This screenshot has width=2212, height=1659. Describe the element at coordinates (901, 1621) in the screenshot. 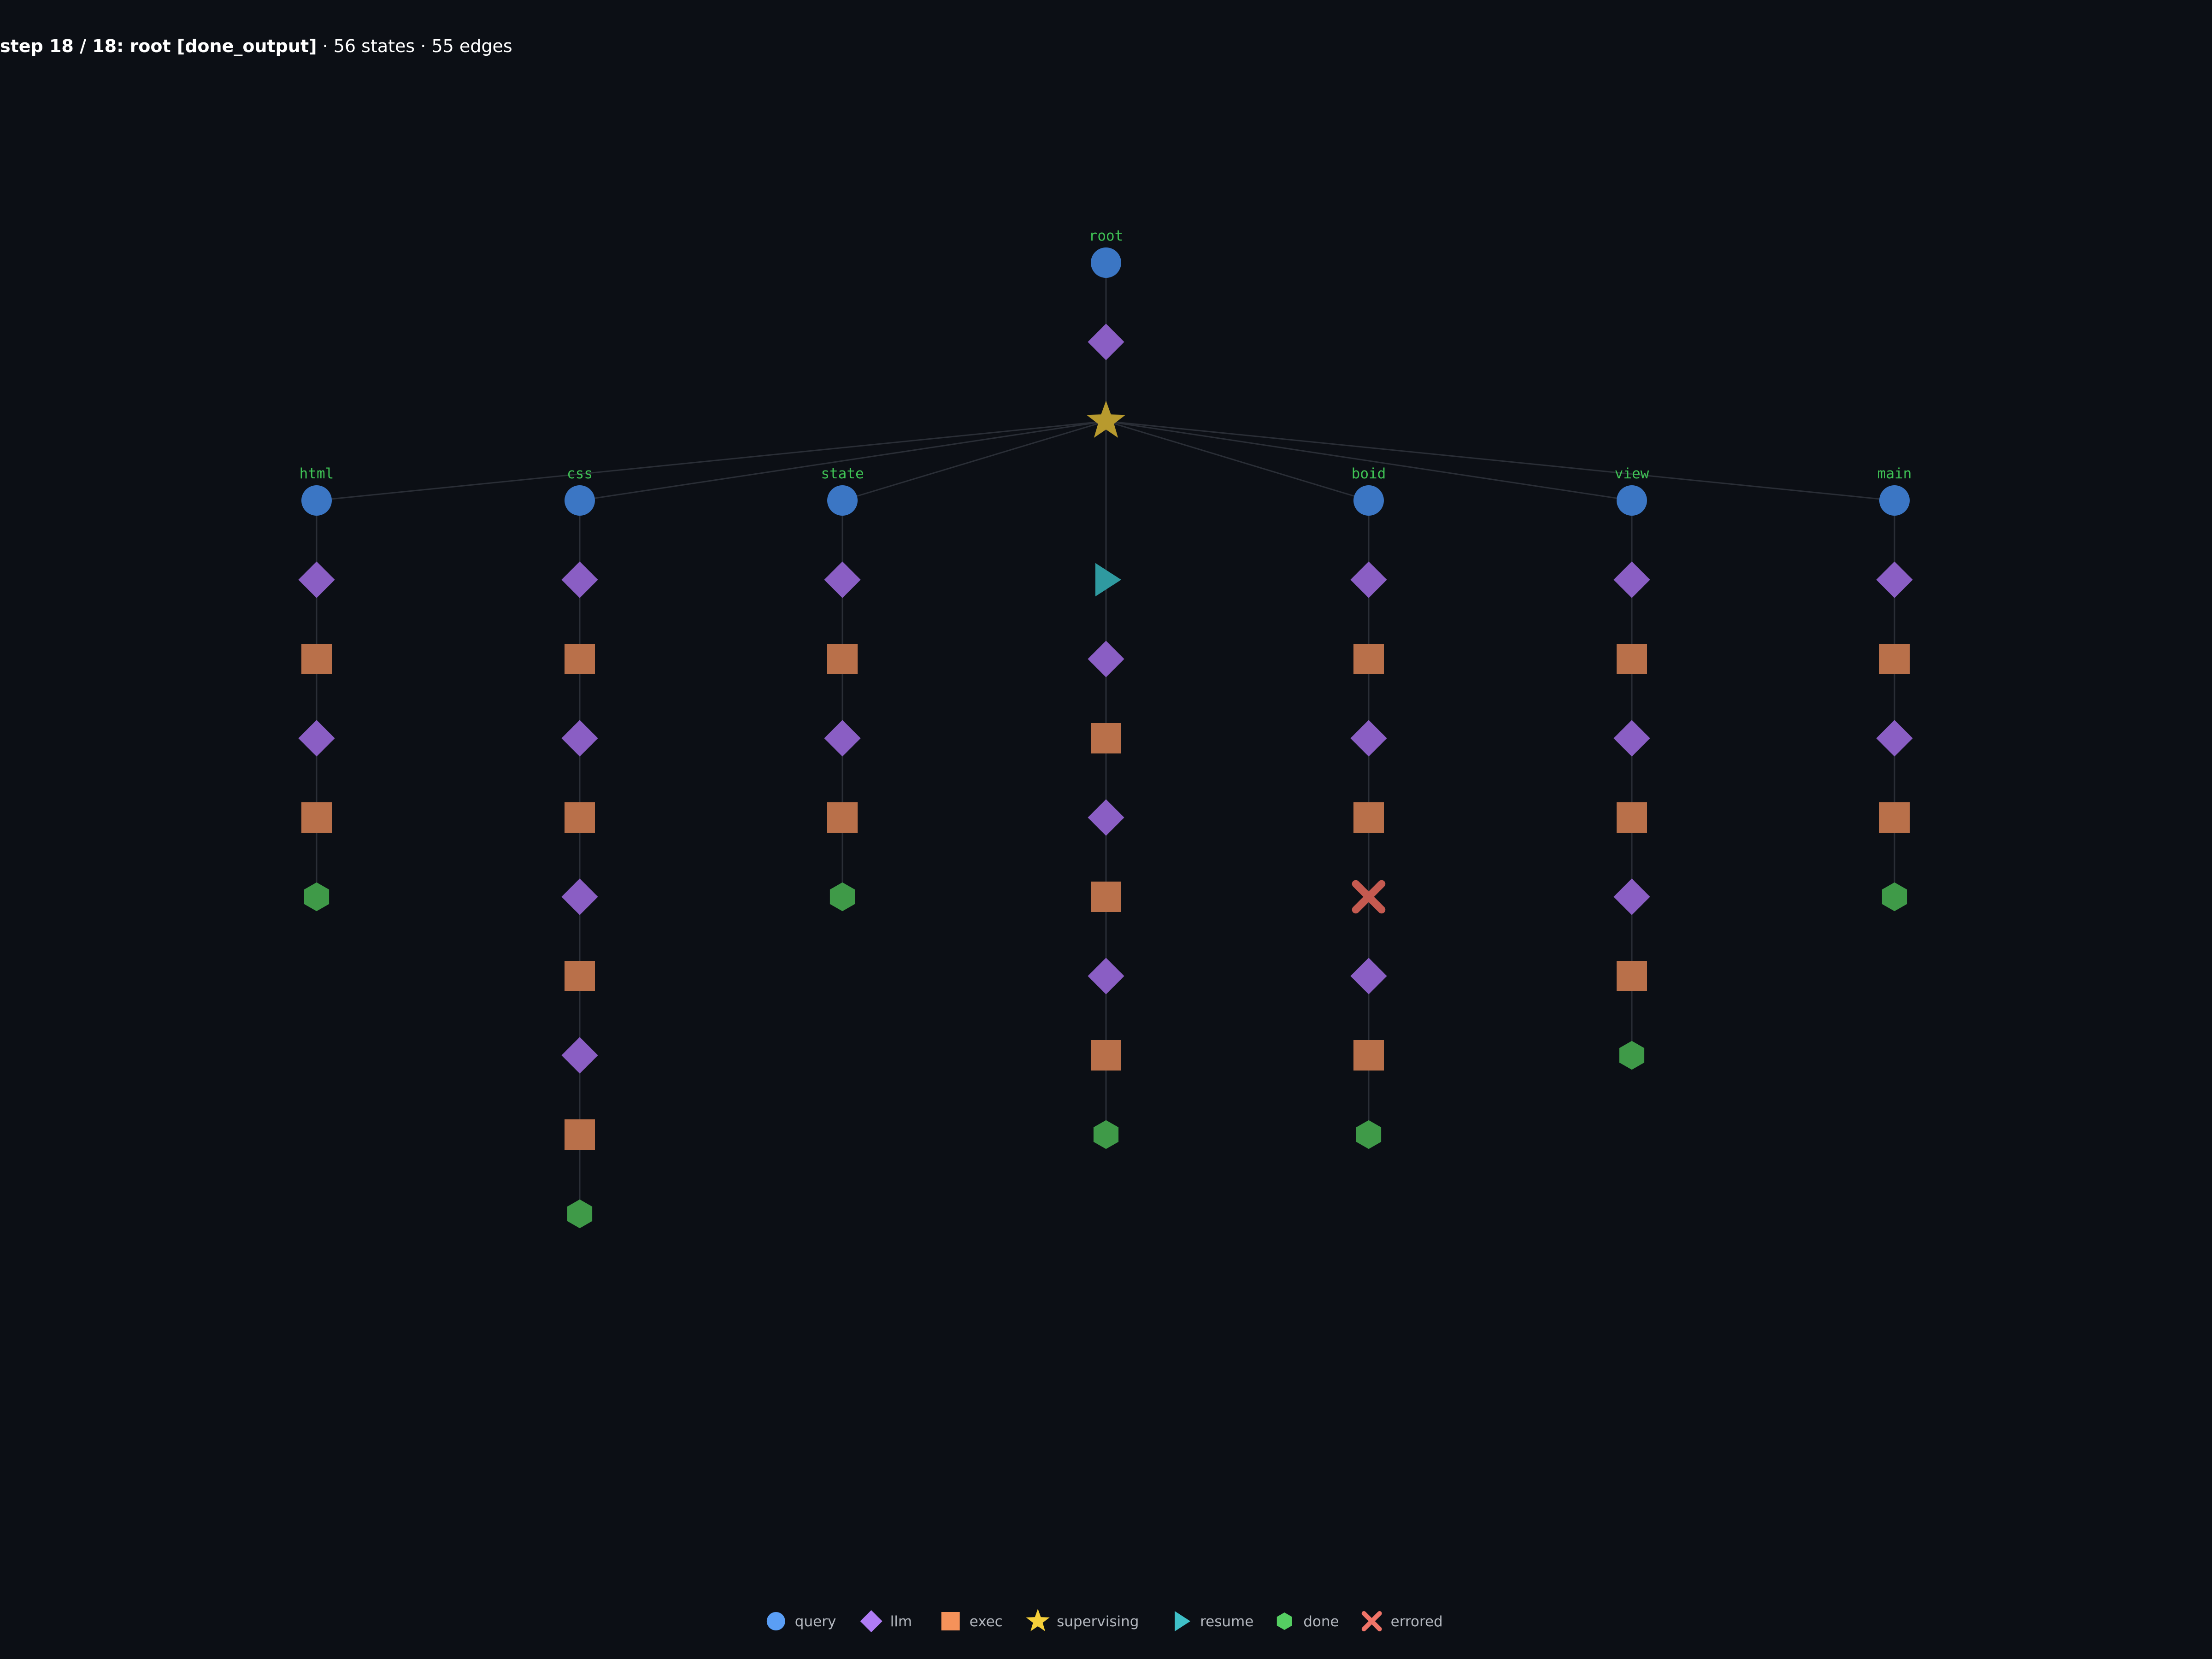

I see `legend-label: llm` at that location.